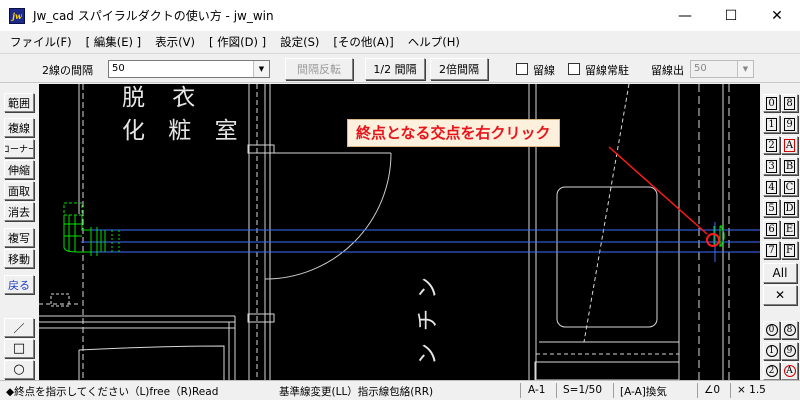  I want to click on paper-size: A-1, so click(536, 390).